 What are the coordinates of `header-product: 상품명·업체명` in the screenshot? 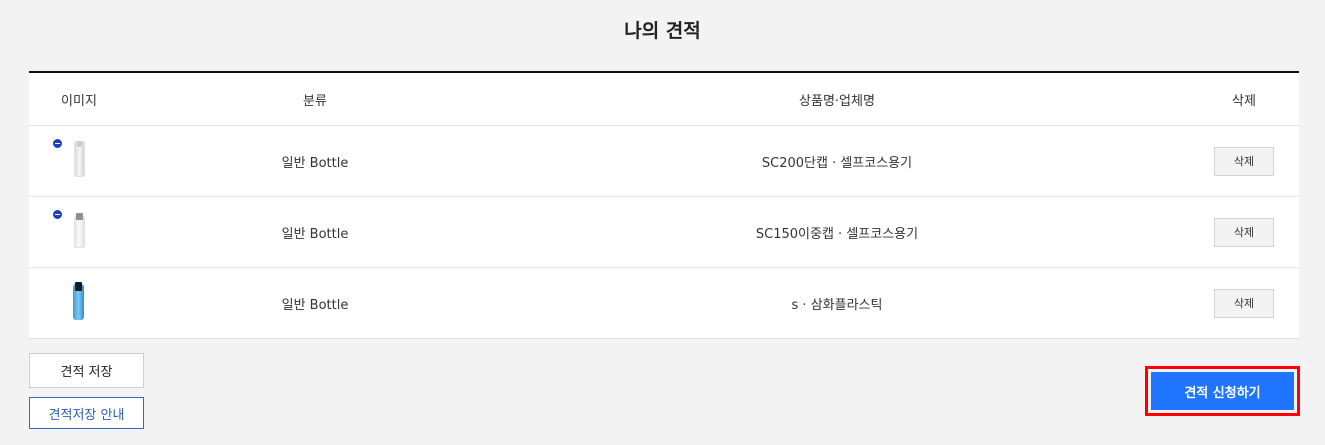 It's located at (837, 101).